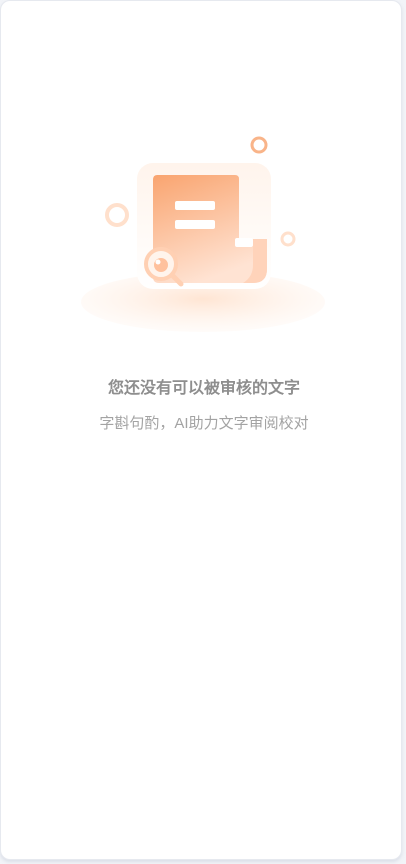  Describe the element at coordinates (203, 388) in the screenshot. I see `empty-state-title: 您还没有可以被审核的文字` at that location.